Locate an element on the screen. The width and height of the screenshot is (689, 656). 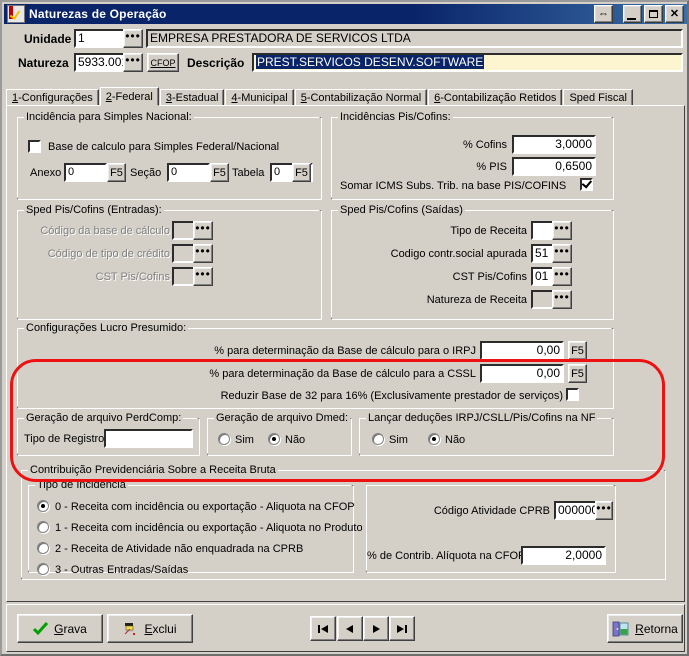
somar-icms-checkbox is located at coordinates (586, 184).